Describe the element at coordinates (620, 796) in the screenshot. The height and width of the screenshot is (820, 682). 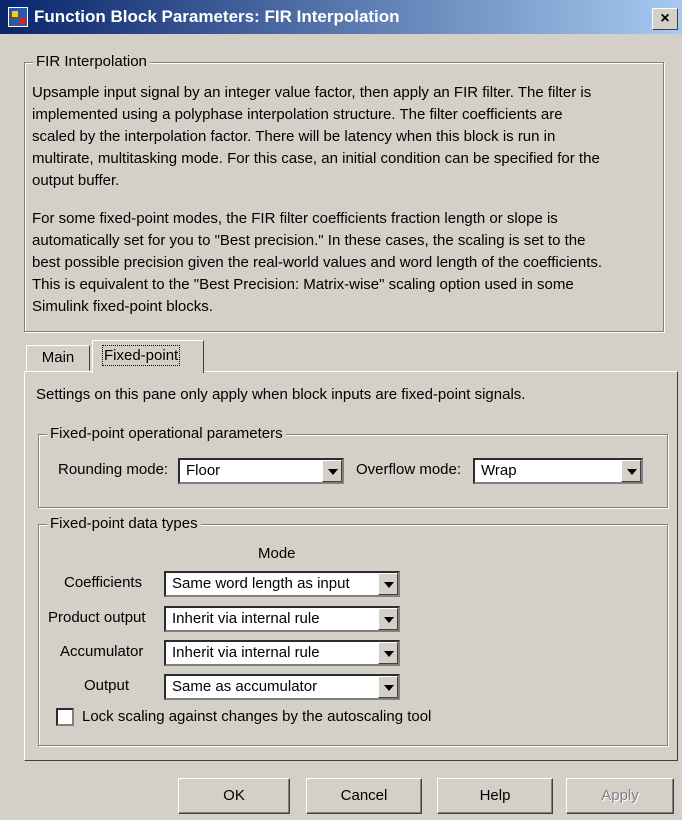
I see `apply-button: Apply` at that location.